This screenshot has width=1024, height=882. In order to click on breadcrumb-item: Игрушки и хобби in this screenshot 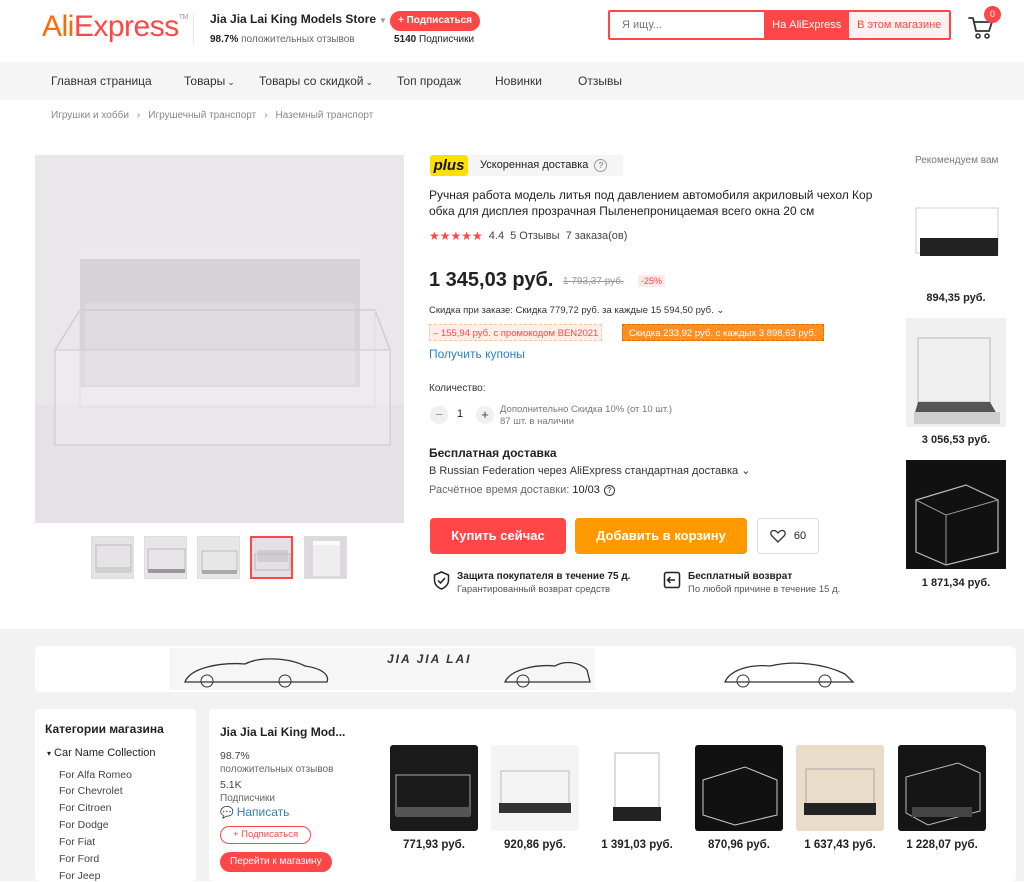, I will do `click(90, 115)`.